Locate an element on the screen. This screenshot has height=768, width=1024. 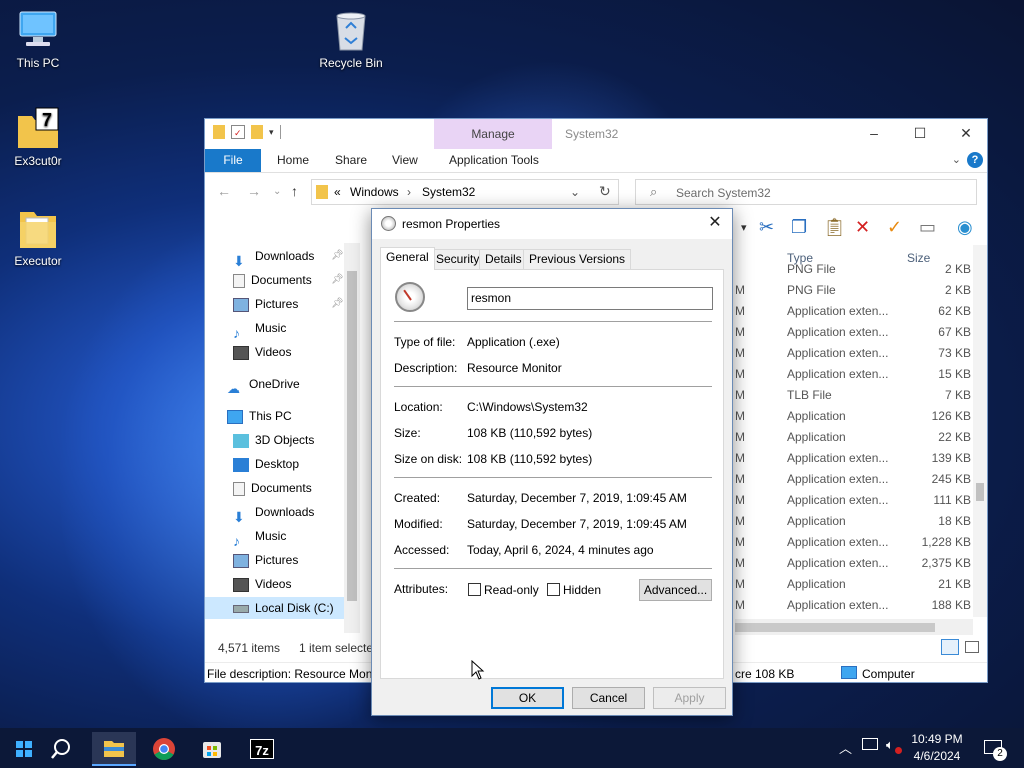
tab-manage: Manage is located at coordinates (493, 134).